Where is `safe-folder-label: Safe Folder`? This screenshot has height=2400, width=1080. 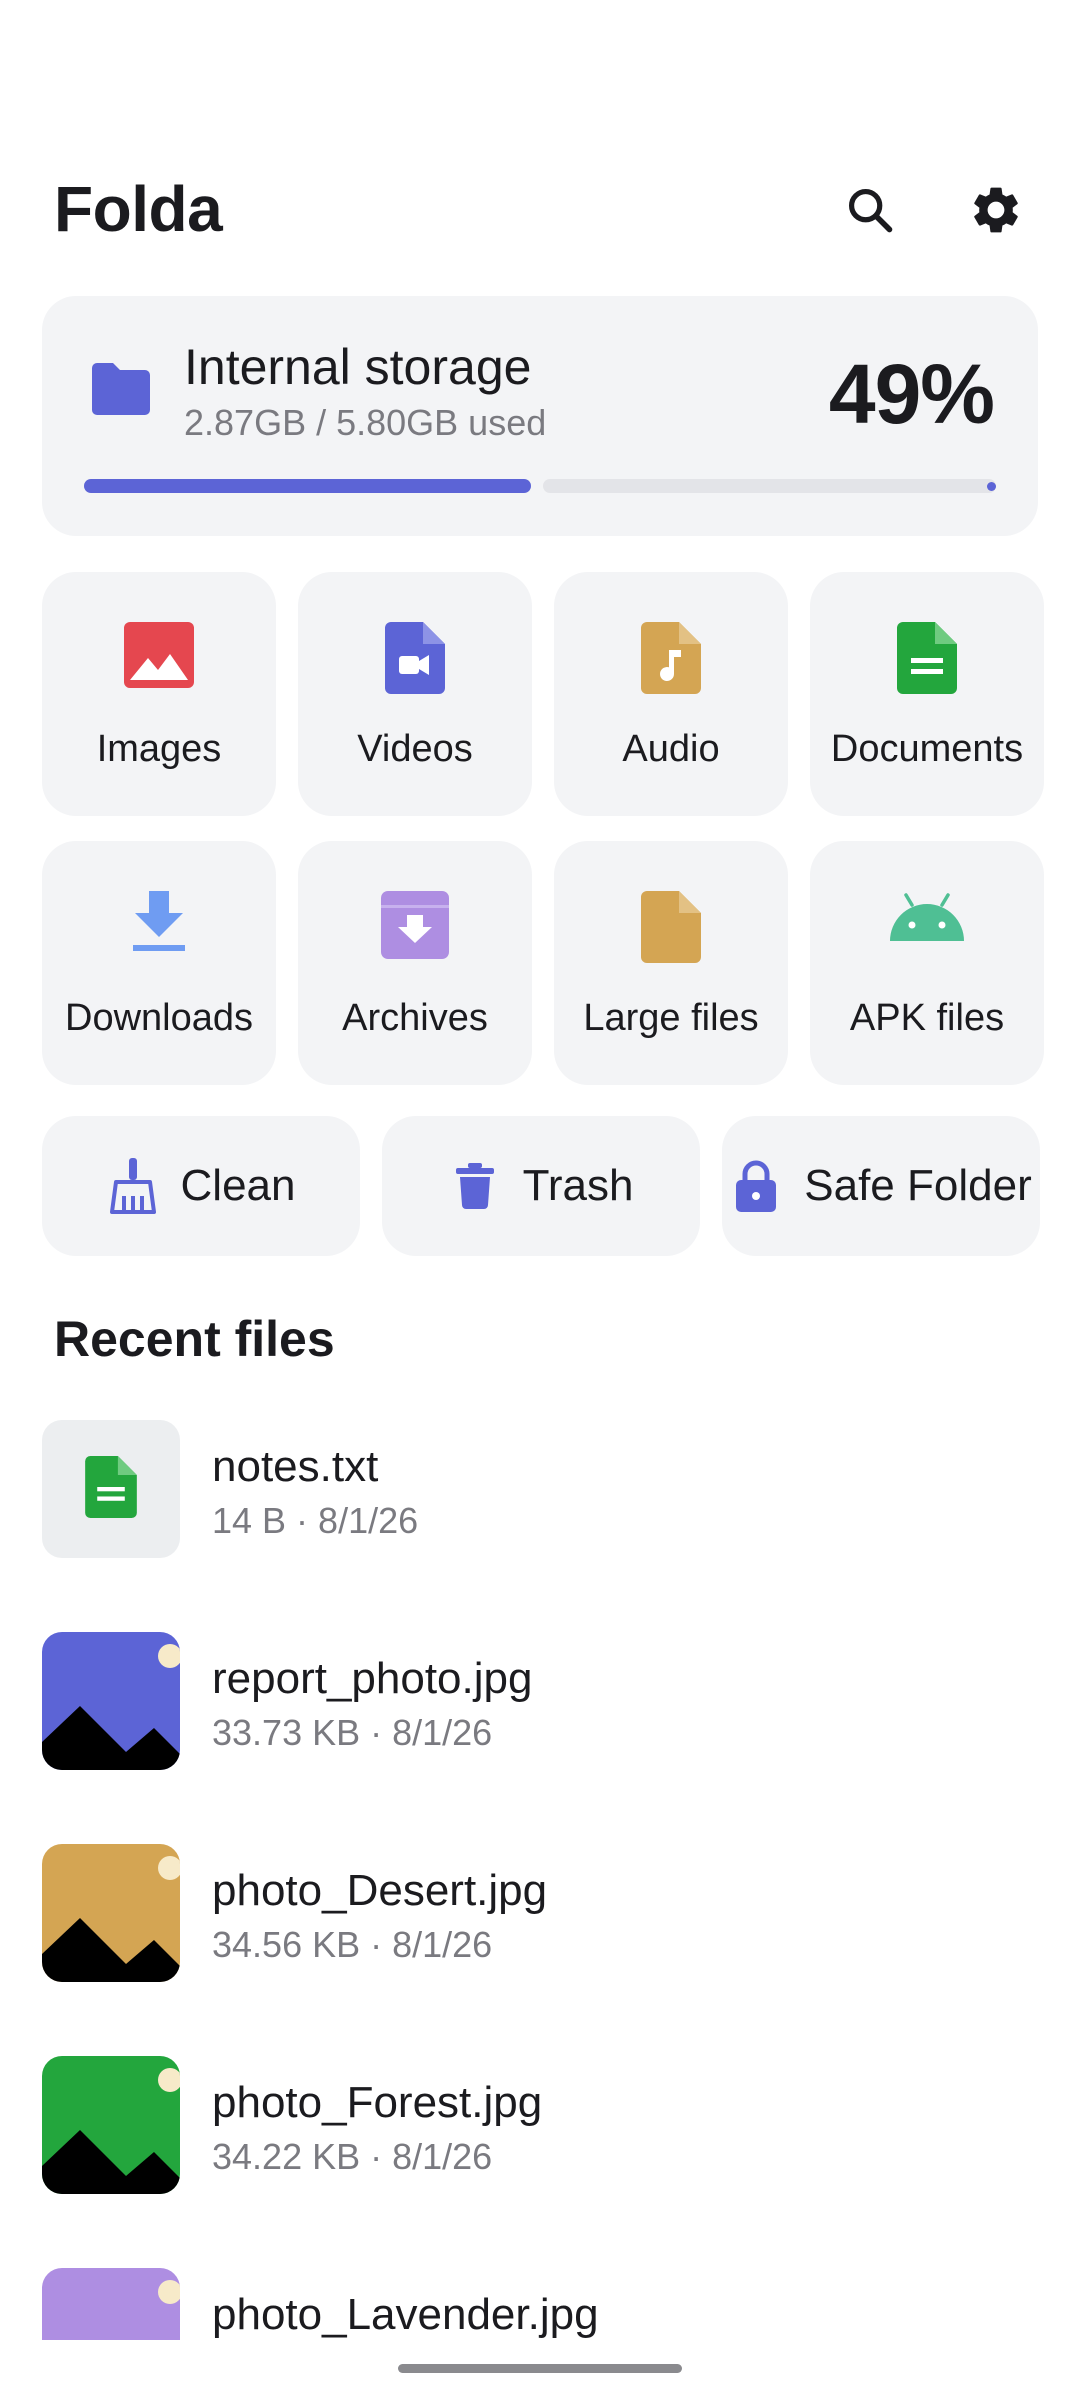 safe-folder-label: Safe Folder is located at coordinates (918, 1185).